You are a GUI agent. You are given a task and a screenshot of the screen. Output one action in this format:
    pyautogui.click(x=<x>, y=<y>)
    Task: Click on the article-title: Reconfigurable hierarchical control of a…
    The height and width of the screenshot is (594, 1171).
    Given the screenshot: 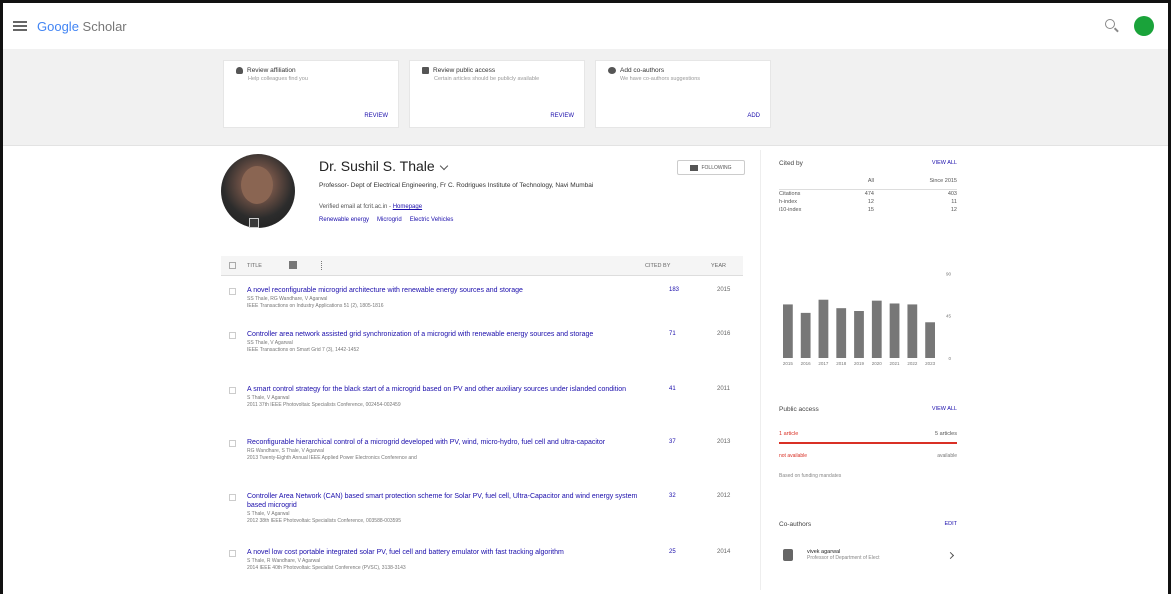 What is the action you would take?
    pyautogui.click(x=426, y=442)
    